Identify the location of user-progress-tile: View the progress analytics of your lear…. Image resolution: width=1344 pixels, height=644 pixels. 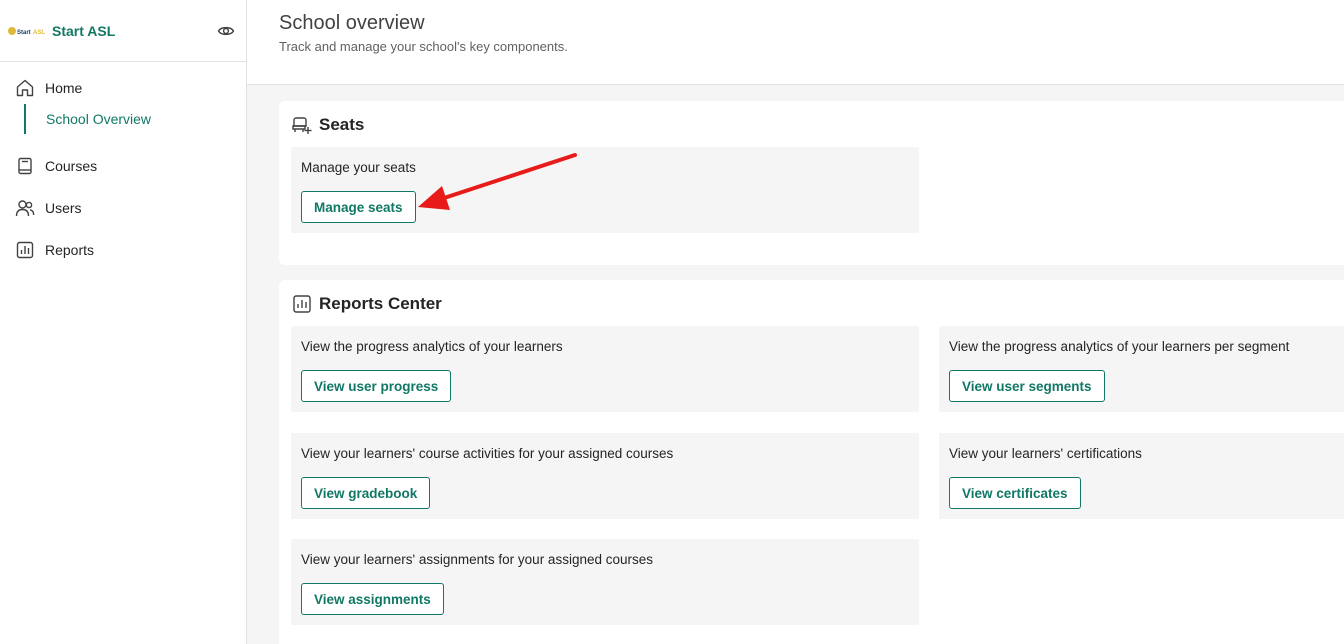
(605, 369).